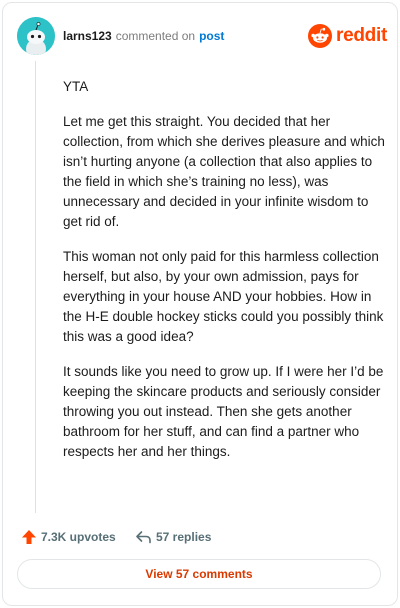 The height and width of the screenshot is (608, 400). What do you see at coordinates (36, 36) in the screenshot?
I see `snoo-avatar-icon` at bounding box center [36, 36].